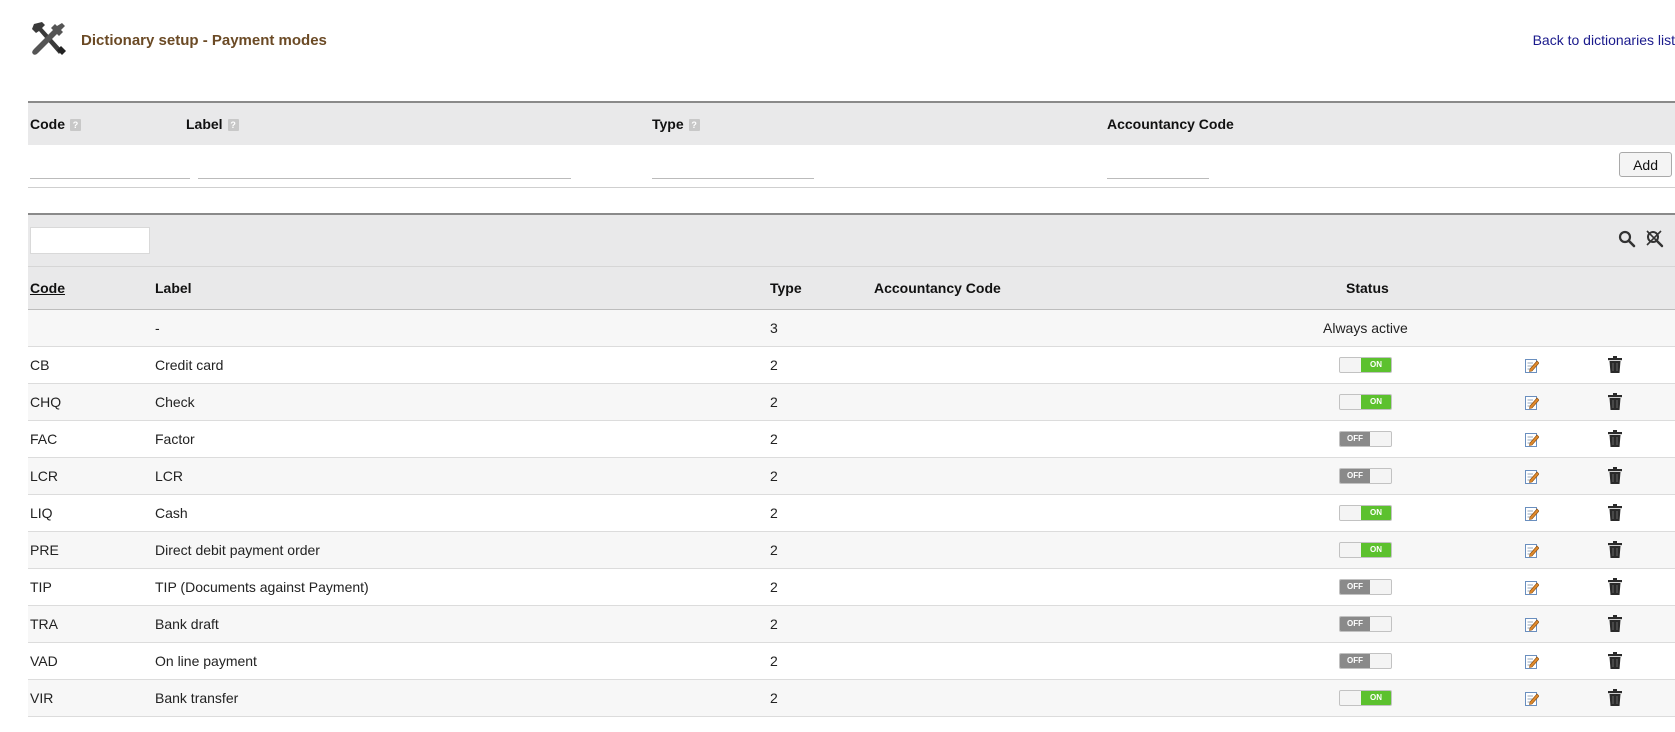  Describe the element at coordinates (46, 402) in the screenshot. I see `cell-code: CHQ` at that location.